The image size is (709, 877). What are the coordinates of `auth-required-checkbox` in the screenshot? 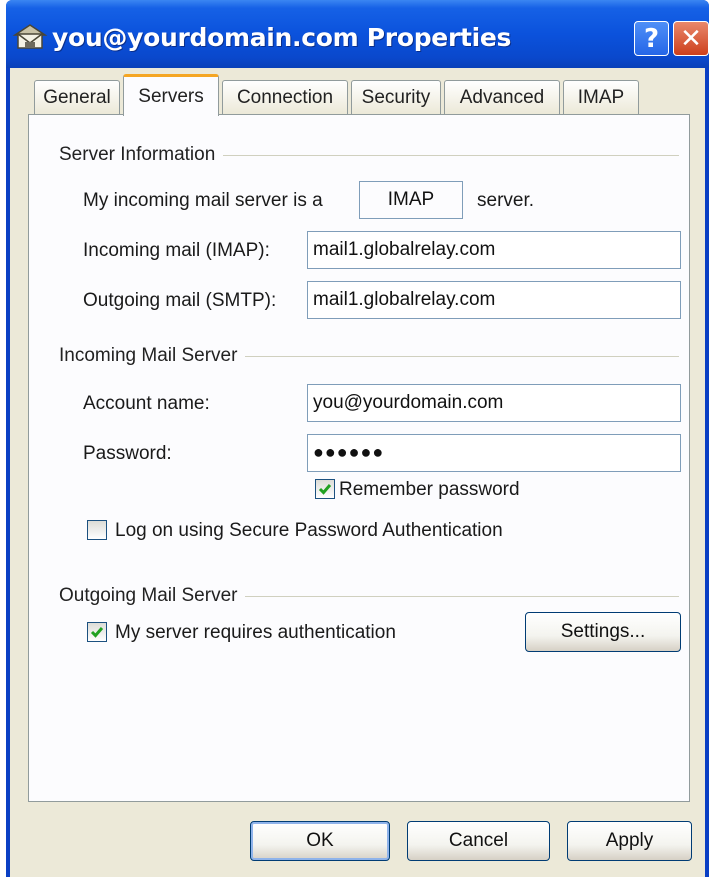 It's located at (97, 632).